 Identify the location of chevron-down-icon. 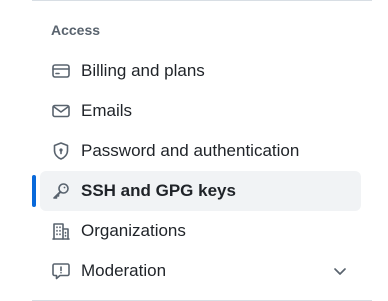
(340, 271).